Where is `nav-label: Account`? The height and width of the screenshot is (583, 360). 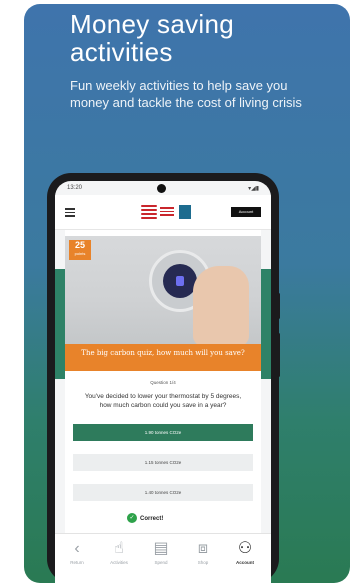 nav-label: Account is located at coordinates (245, 562).